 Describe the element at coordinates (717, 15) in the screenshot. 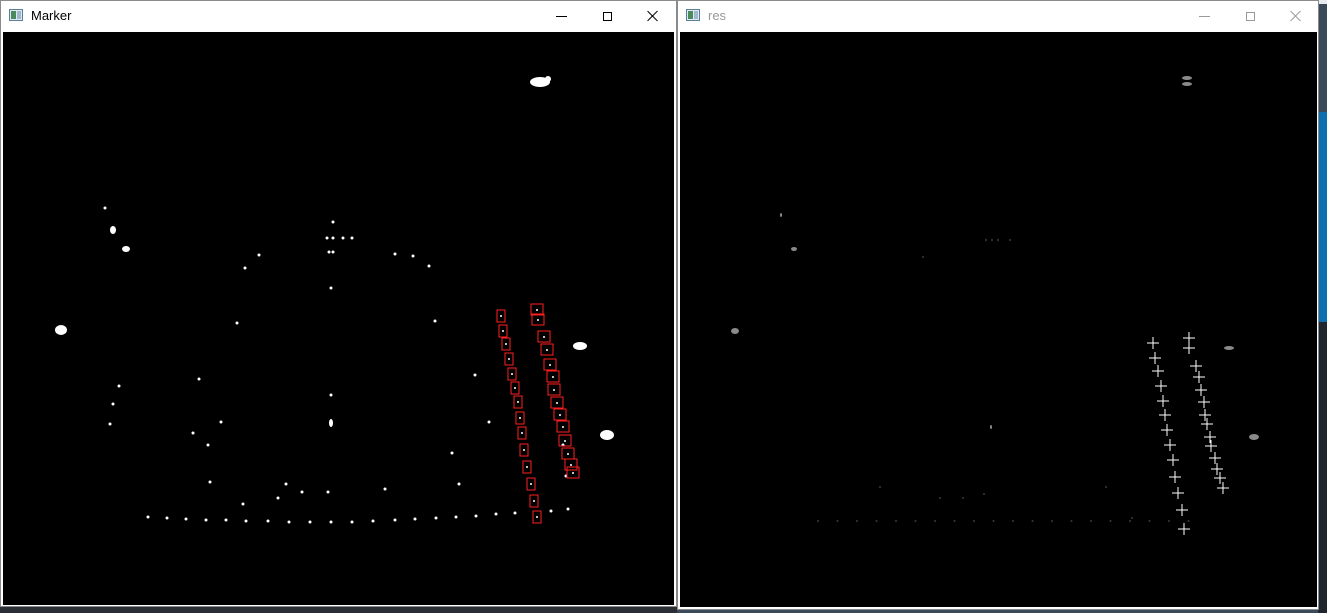

I see `window-title: res` at that location.